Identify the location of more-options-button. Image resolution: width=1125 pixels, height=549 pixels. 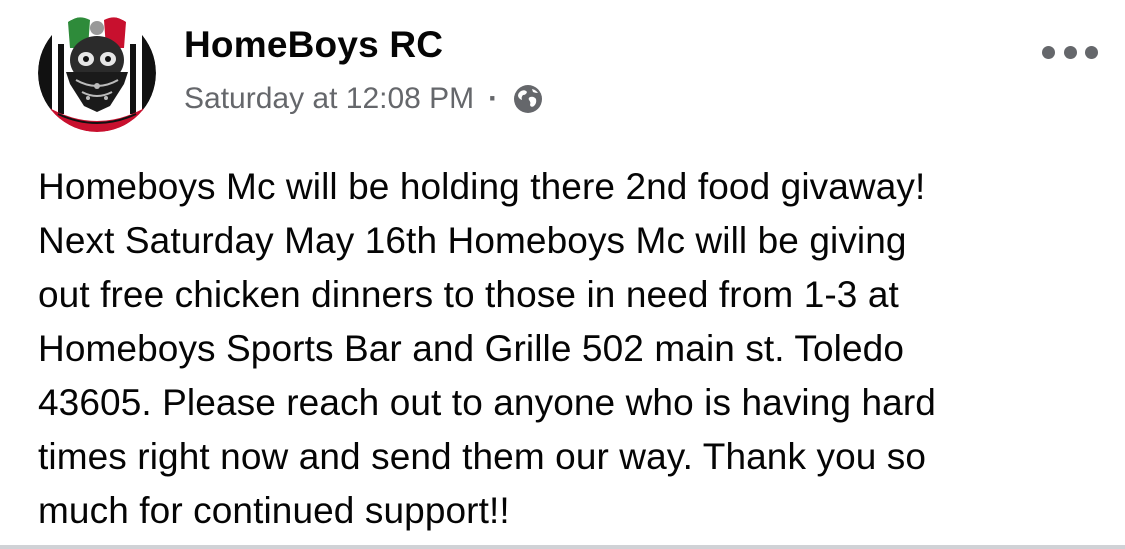
(1070, 52).